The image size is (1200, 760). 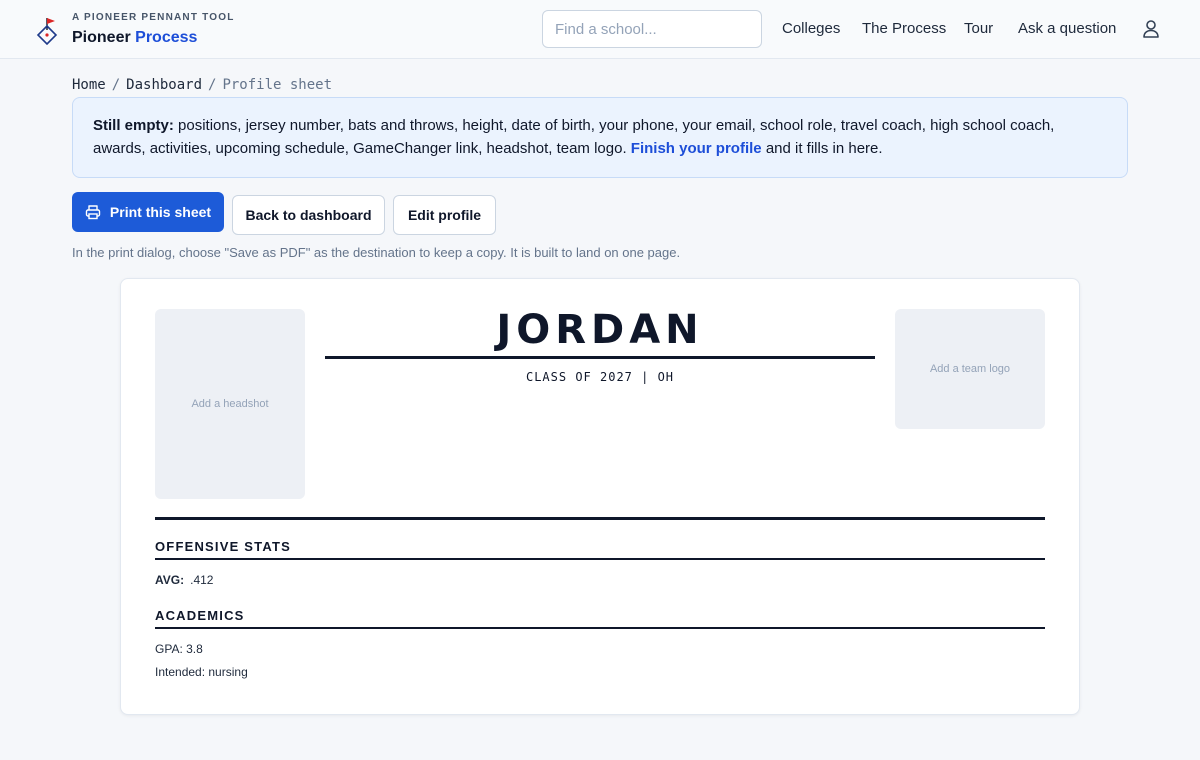 I want to click on headshot-placeholder: Add a headshot, so click(x=230, y=404).